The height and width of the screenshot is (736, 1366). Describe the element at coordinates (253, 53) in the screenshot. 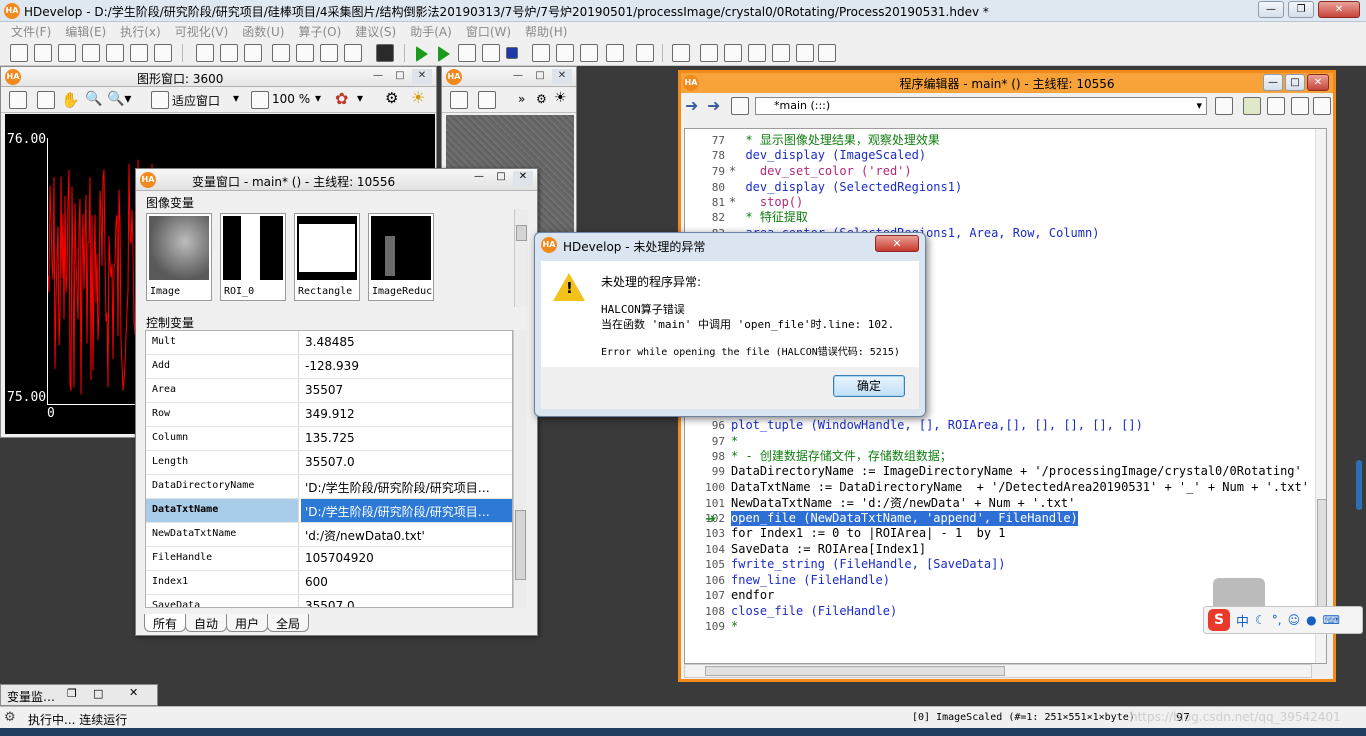

I see `paste-icon` at that location.